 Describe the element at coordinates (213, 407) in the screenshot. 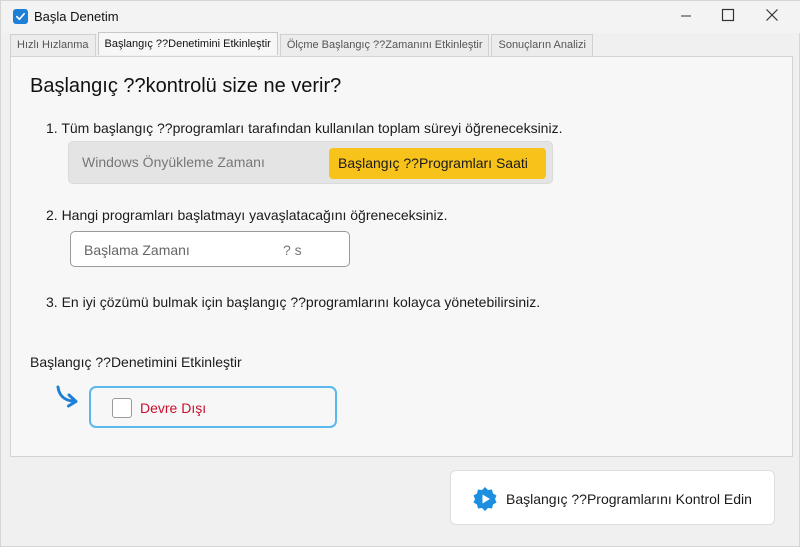

I see `enable-check-toggle: Devre Dışı` at that location.